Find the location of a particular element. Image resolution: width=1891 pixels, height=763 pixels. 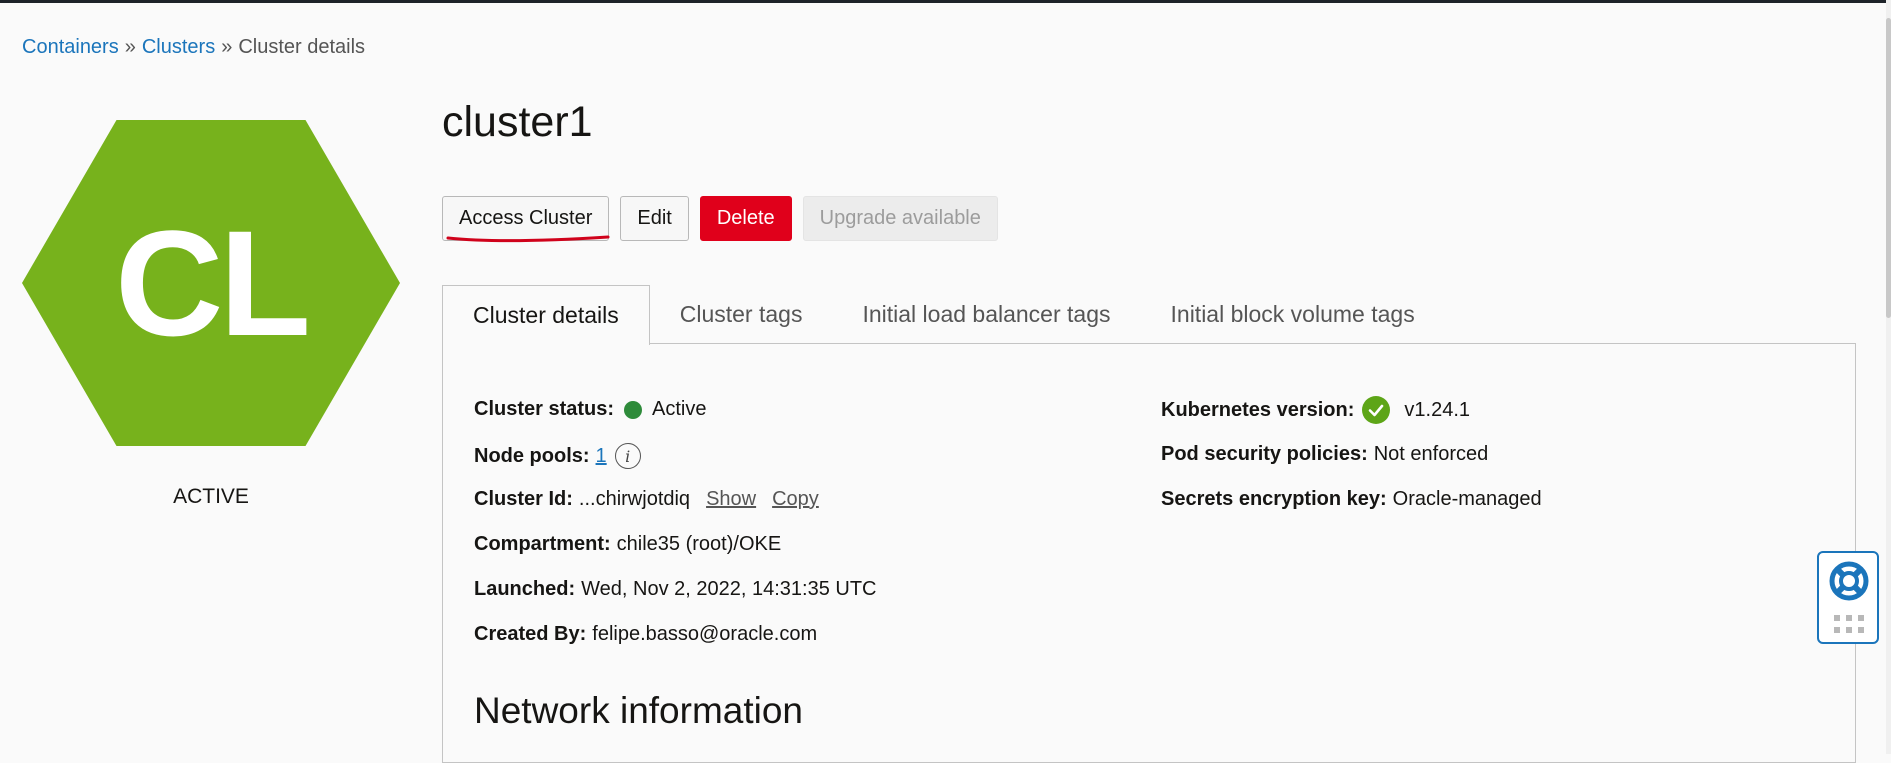

resource-badge: CL is located at coordinates (211, 283).